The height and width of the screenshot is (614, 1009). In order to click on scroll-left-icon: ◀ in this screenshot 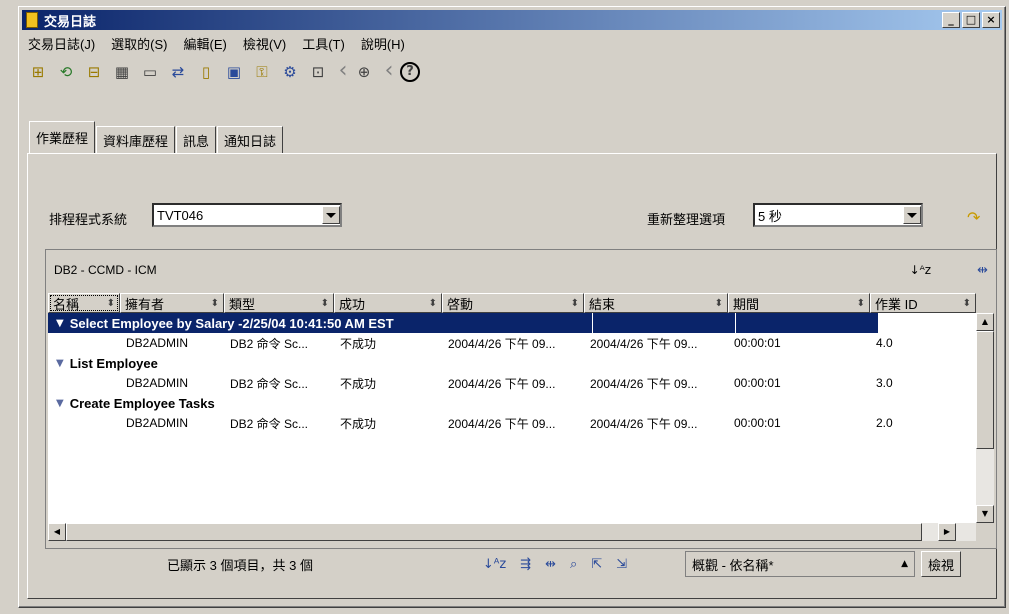, I will do `click(57, 532)`.